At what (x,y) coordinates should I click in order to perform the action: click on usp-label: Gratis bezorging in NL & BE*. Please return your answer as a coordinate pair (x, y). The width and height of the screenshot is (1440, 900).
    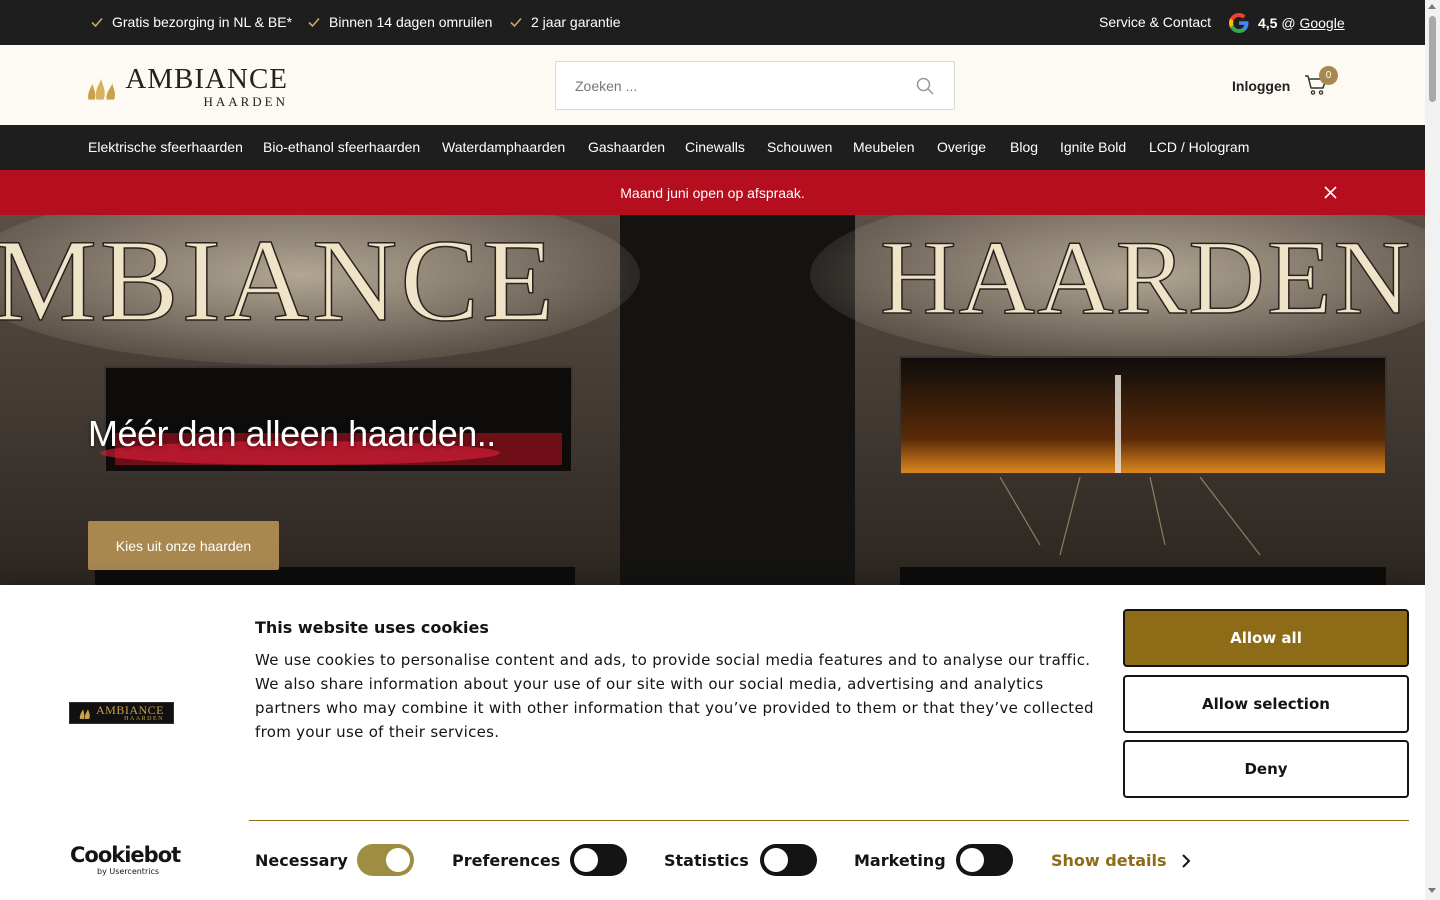
    Looking at the image, I should click on (202, 22).